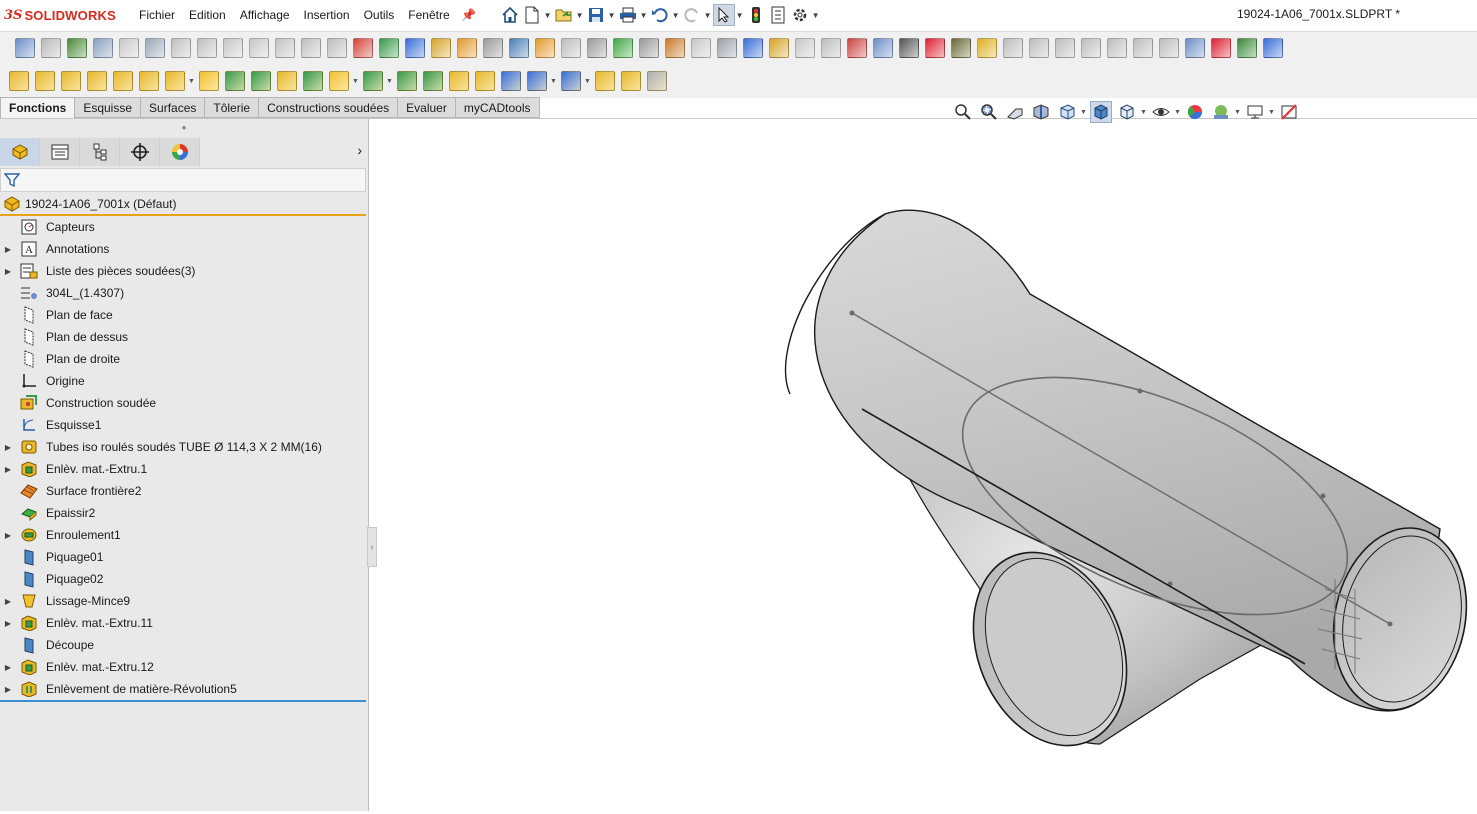 The height and width of the screenshot is (814, 1477). I want to click on view-settings-dropdown-icon: ▼, so click(1272, 112).